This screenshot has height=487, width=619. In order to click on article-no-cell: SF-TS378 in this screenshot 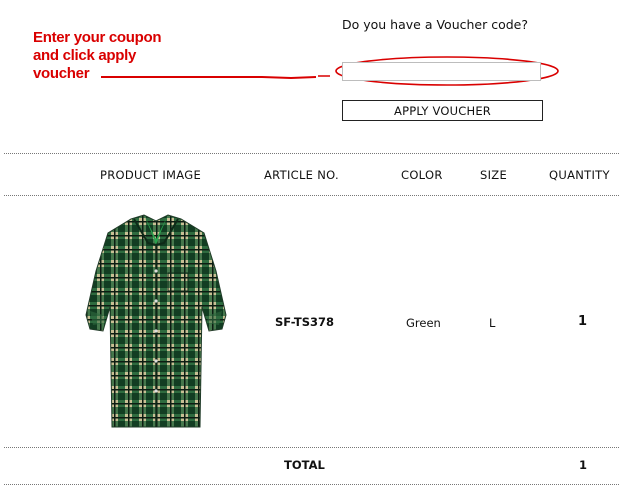, I will do `click(304, 322)`.